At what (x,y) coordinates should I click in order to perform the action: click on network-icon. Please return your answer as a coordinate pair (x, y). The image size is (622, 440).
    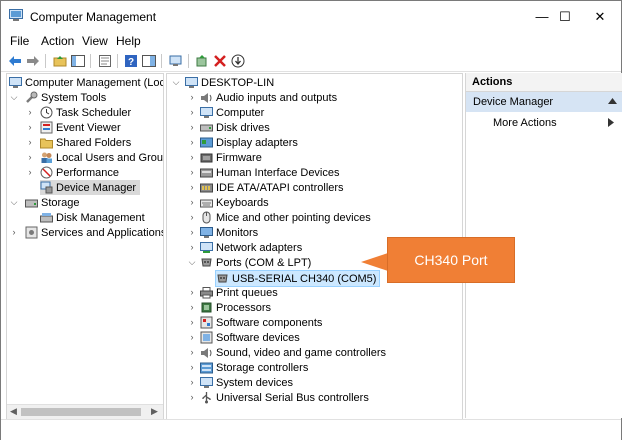
    Looking at the image, I should click on (206, 247).